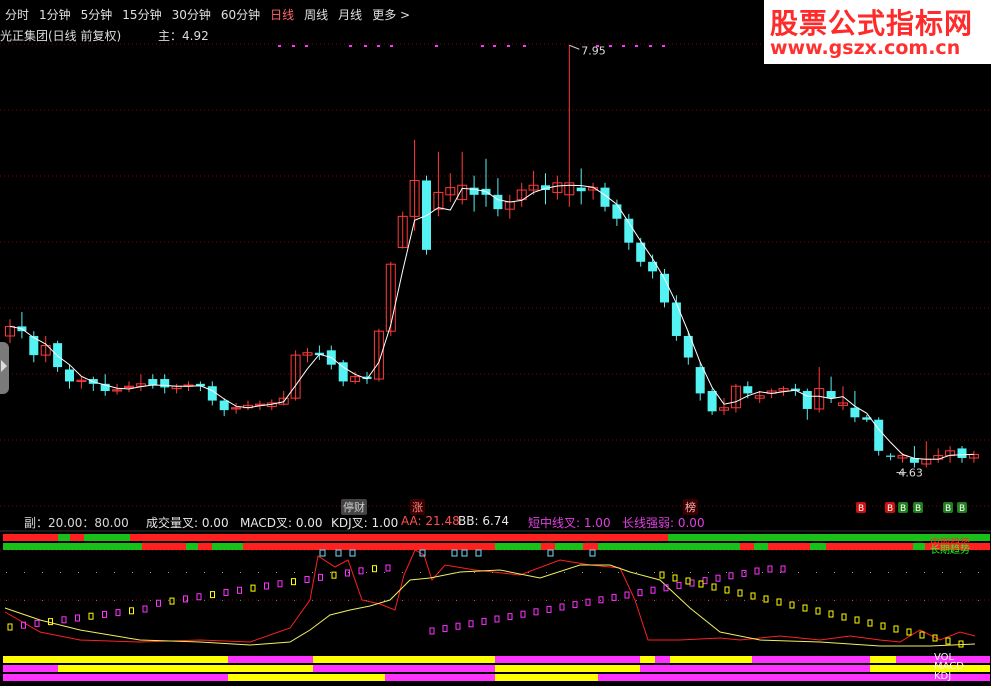 This screenshot has width=991, height=686. What do you see at coordinates (282, 14) in the screenshot?
I see `period-tab-6: 日线` at bounding box center [282, 14].